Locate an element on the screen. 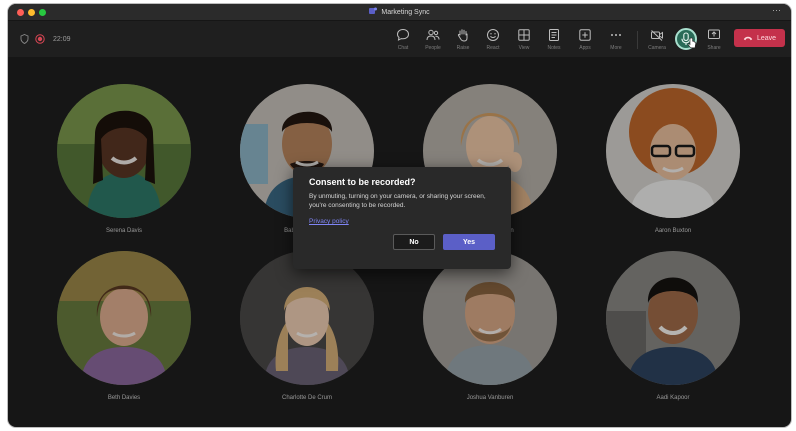 The width and height of the screenshot is (796, 431). leave-label: Leave is located at coordinates (766, 38).